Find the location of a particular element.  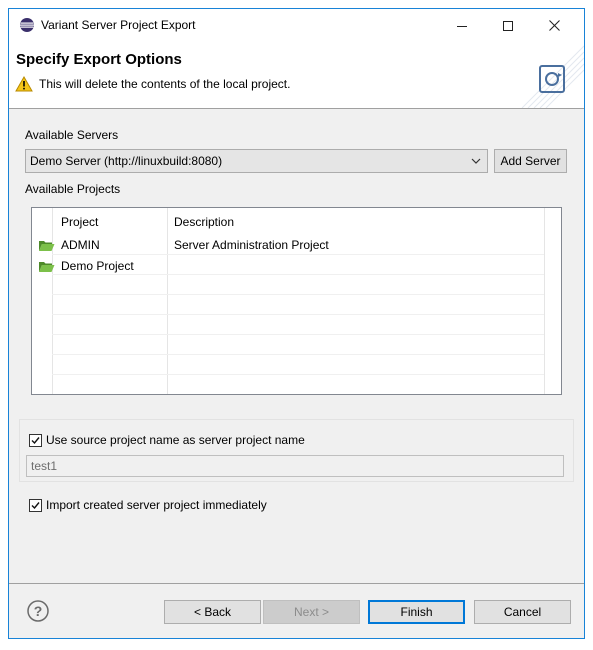

next-button: Next > is located at coordinates (311, 612).